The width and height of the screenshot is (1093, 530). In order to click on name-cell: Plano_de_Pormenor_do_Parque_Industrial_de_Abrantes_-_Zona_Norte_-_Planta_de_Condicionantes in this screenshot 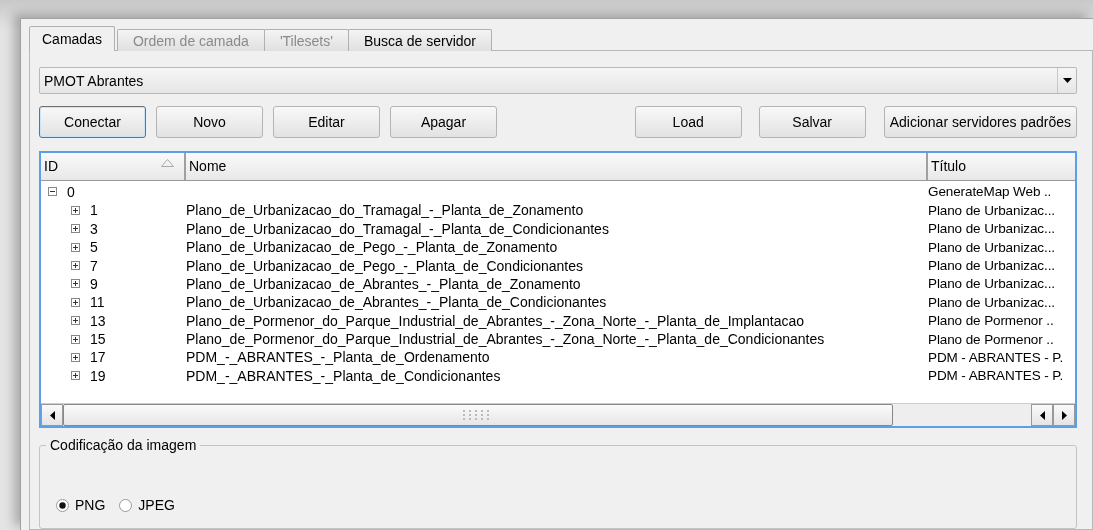, I will do `click(505, 339)`.